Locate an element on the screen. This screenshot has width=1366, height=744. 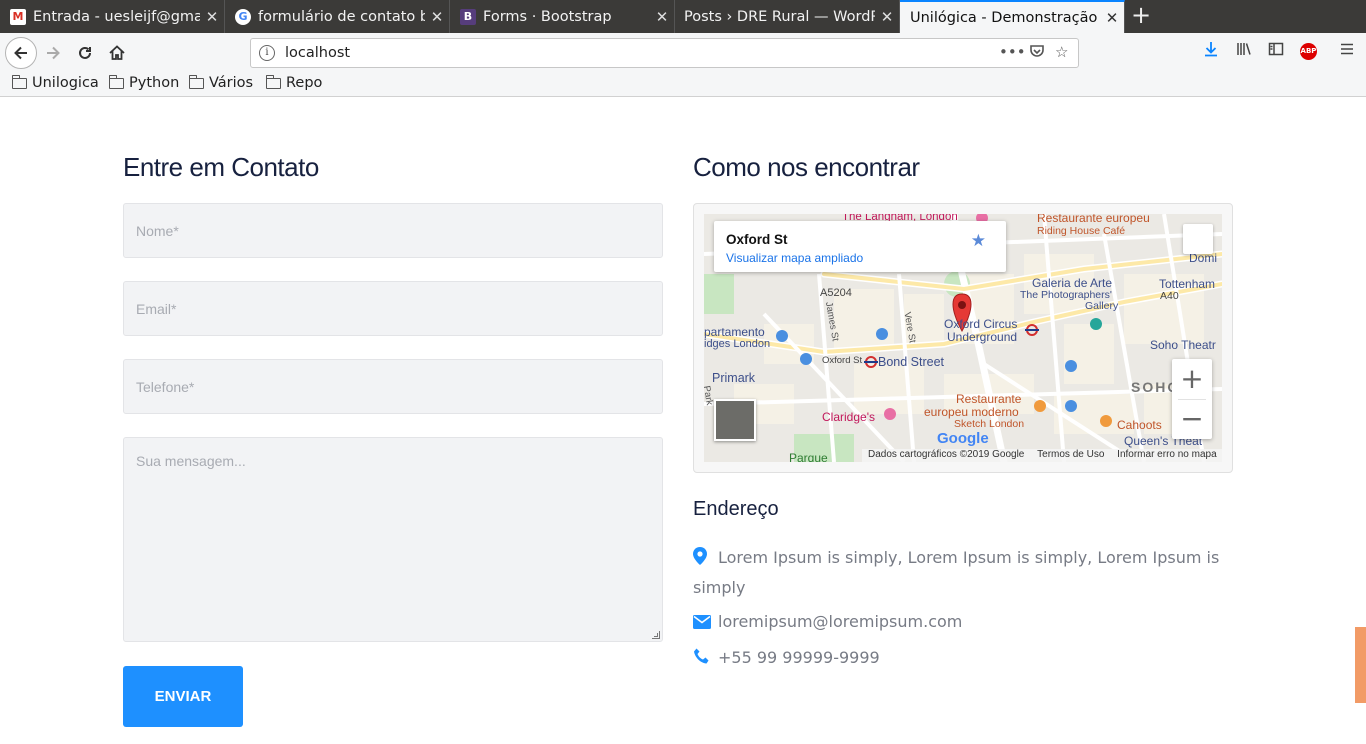
reload-icon is located at coordinates (85, 52).